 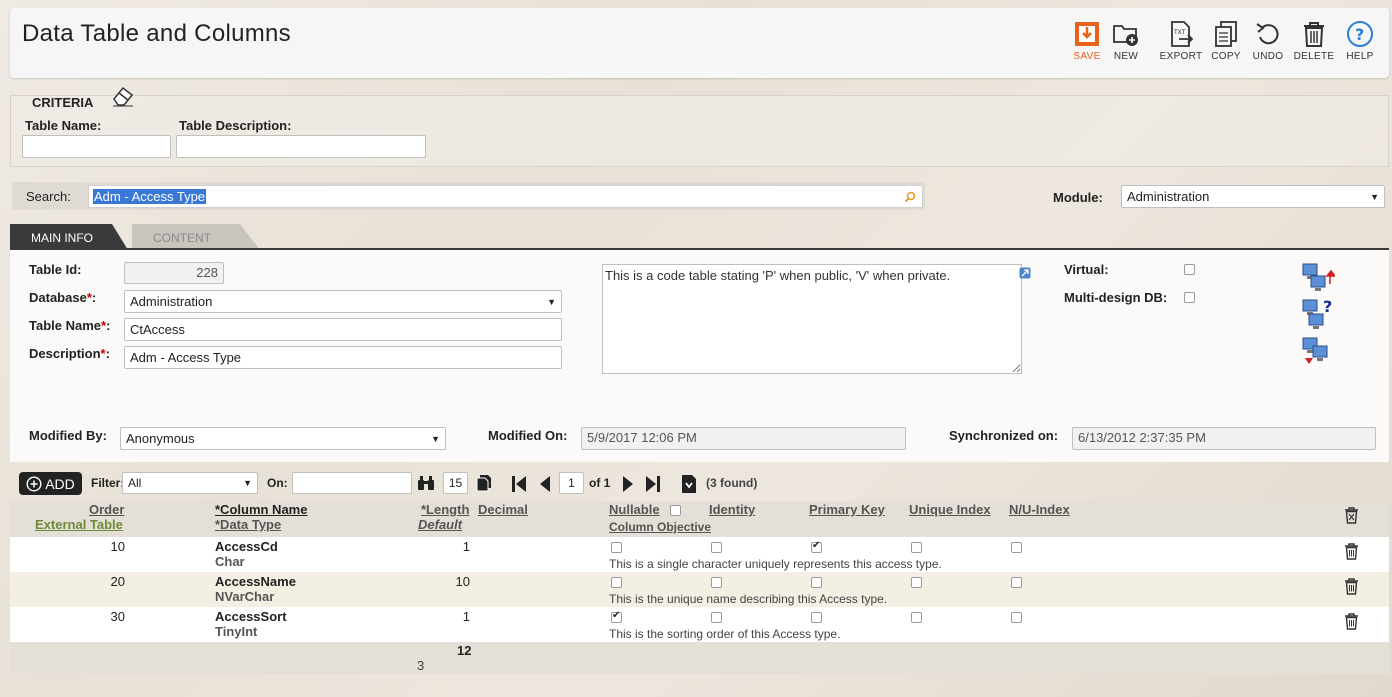 What do you see at coordinates (174, 273) in the screenshot?
I see `table-id-field: 228` at bounding box center [174, 273].